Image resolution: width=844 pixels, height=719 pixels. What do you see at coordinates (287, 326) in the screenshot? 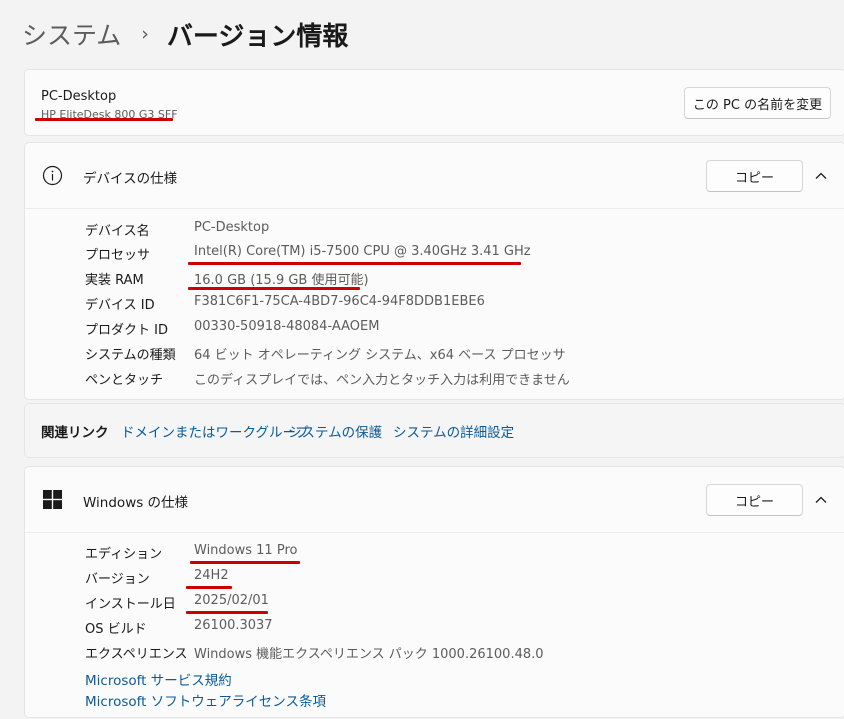
I see `spec-value: 00330-50918-48084-AAOEM` at bounding box center [287, 326].